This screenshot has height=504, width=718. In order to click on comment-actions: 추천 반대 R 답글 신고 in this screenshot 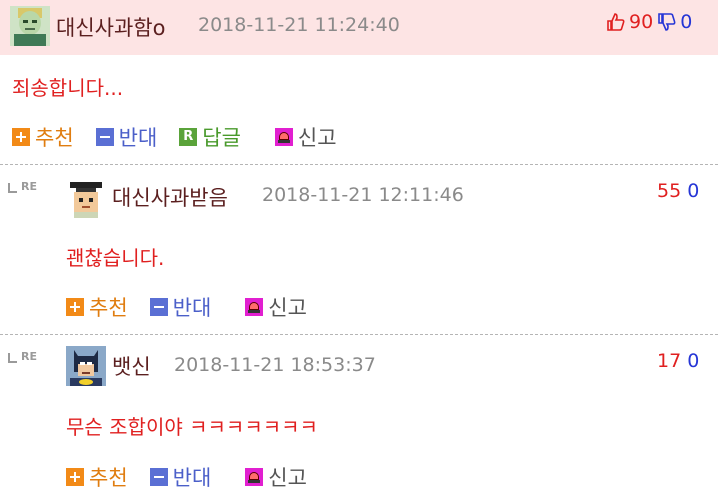, I will do `click(185, 137)`.